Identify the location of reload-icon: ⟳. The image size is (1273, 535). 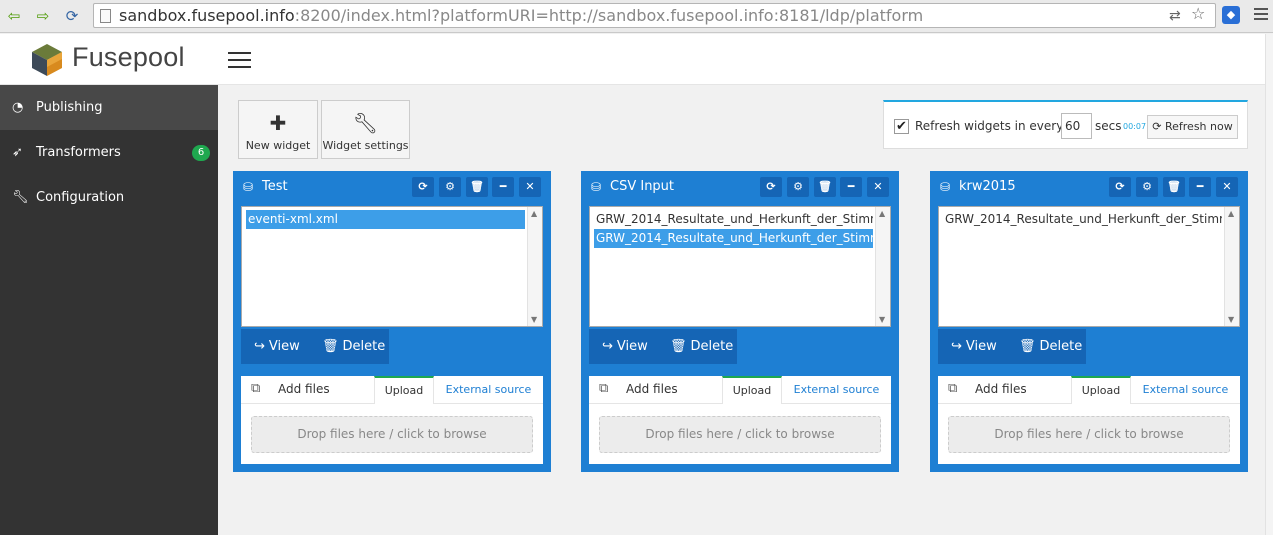
(72, 16).